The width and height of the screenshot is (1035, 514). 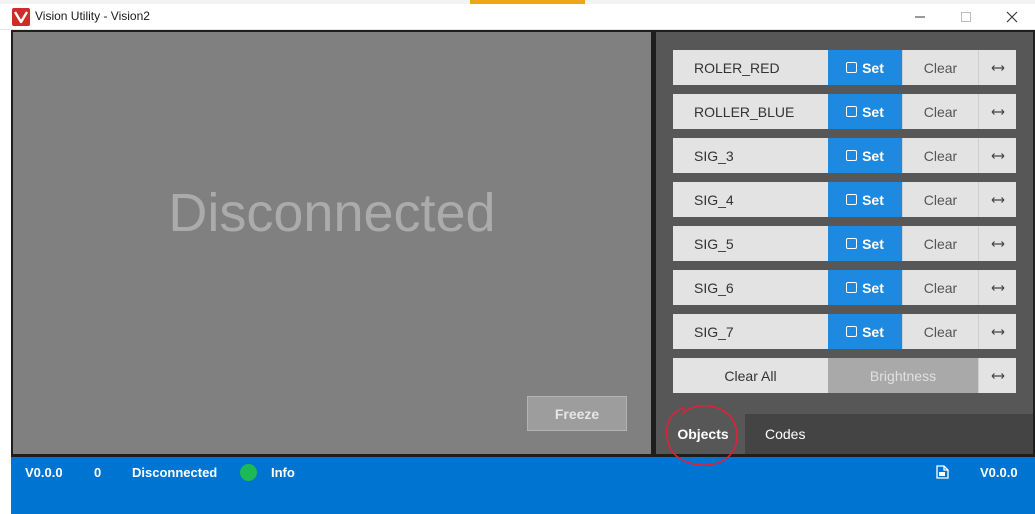 What do you see at coordinates (750, 155) in the screenshot?
I see `signature-name: SIG_3` at bounding box center [750, 155].